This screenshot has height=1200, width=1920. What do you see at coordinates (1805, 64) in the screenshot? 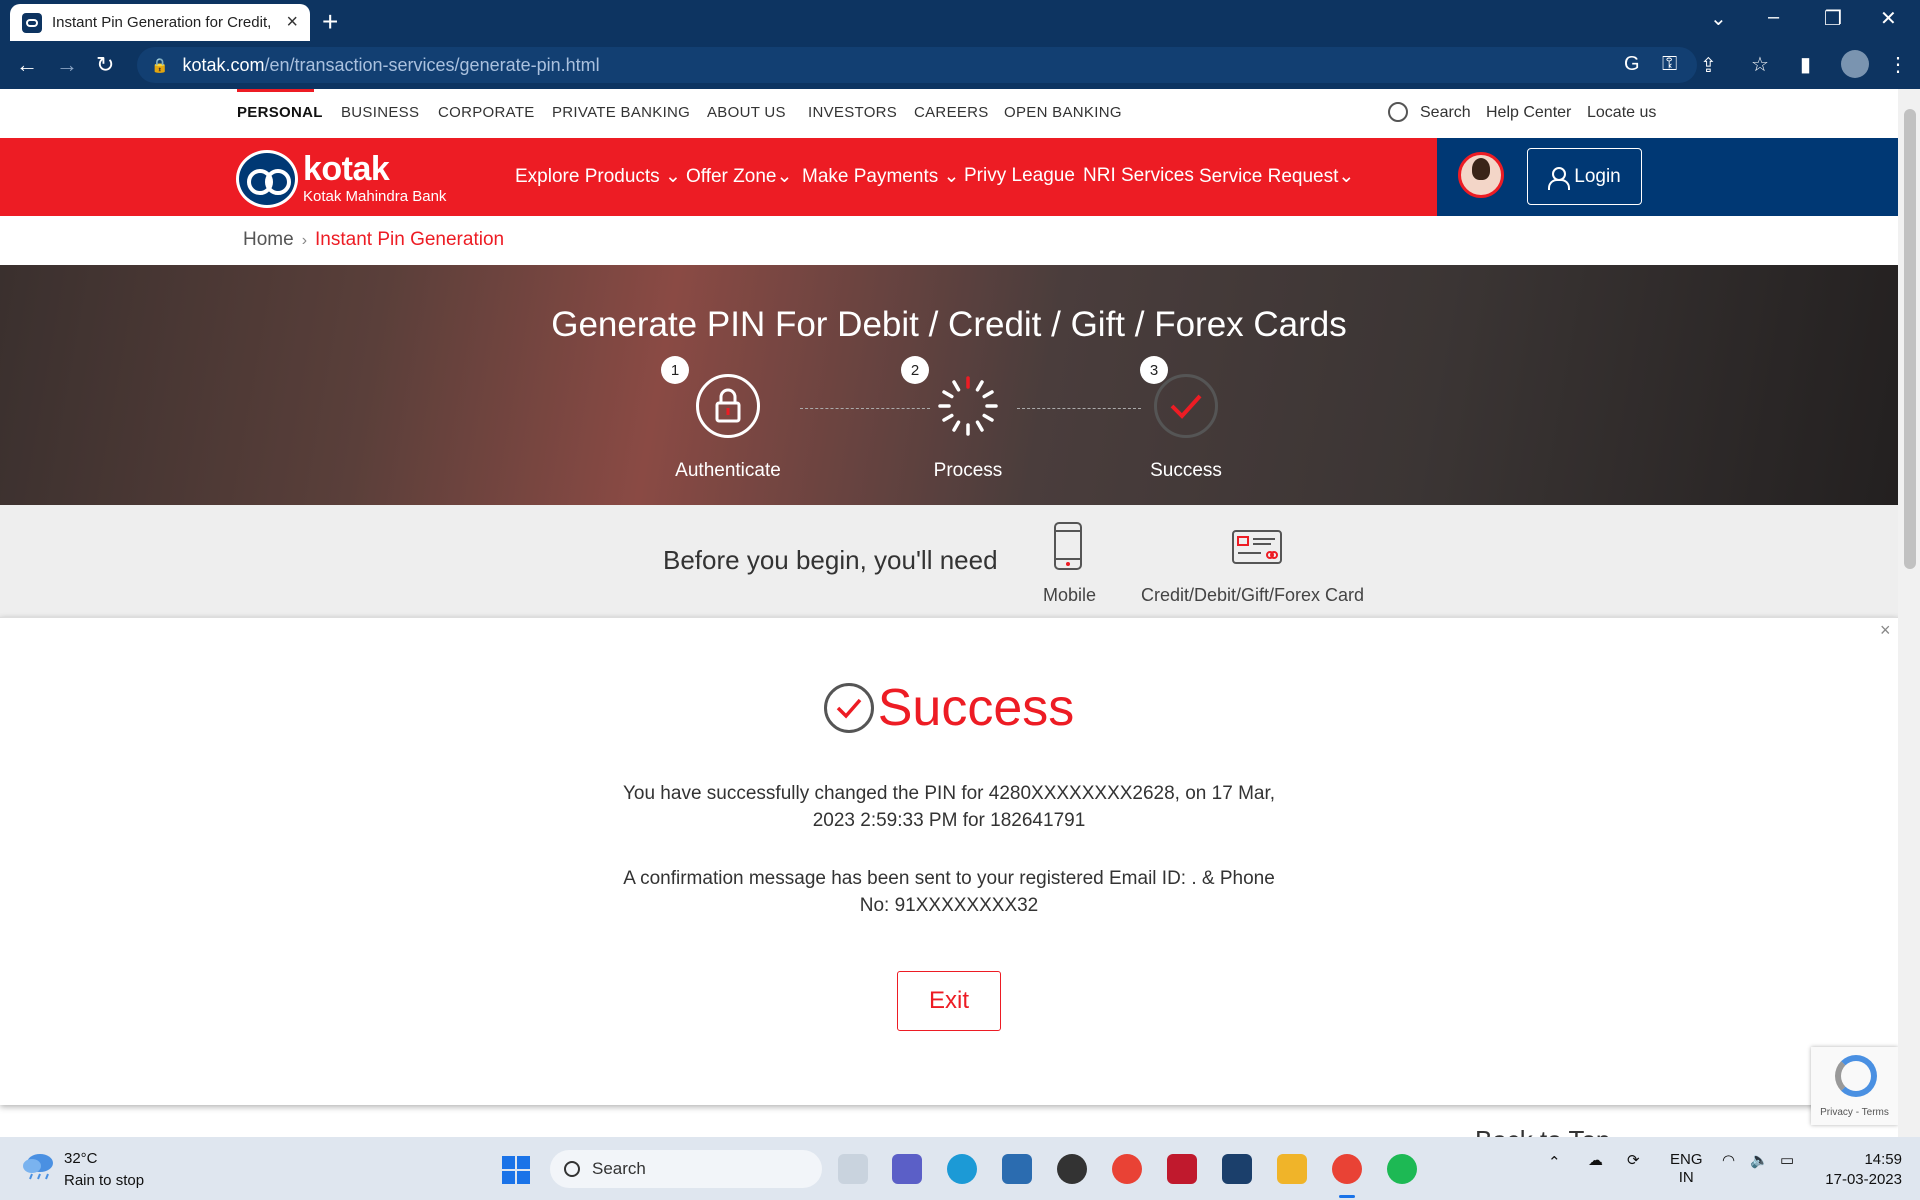
I see `side-panel-icon: ▮` at bounding box center [1805, 64].